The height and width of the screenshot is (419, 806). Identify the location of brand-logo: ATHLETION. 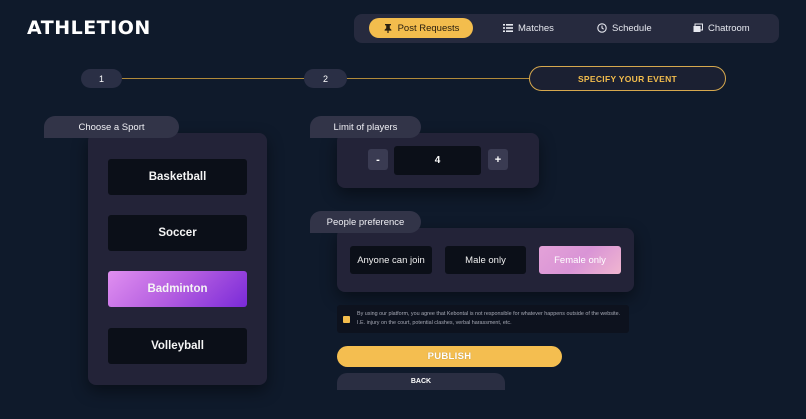
(89, 28).